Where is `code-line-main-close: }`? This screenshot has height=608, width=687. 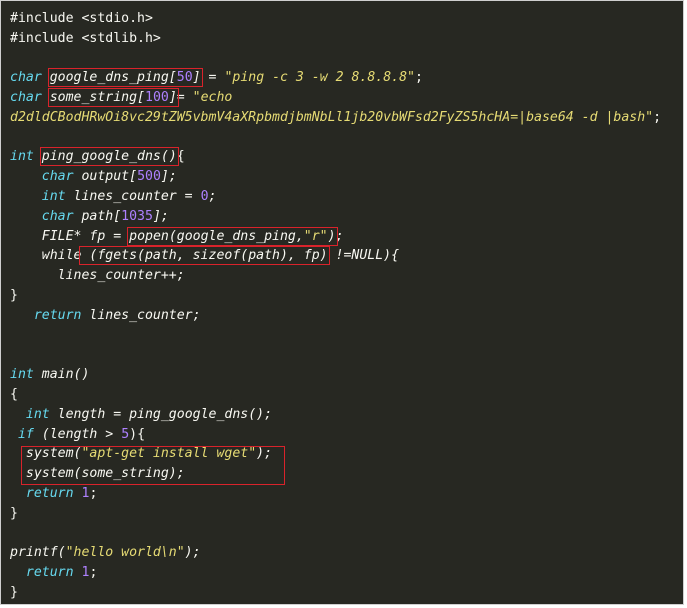
code-line-main-close: } is located at coordinates (14, 593).